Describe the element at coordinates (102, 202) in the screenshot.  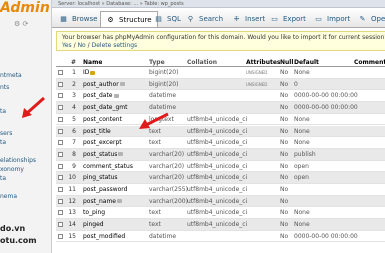
I see `column-name: post_name` at that location.